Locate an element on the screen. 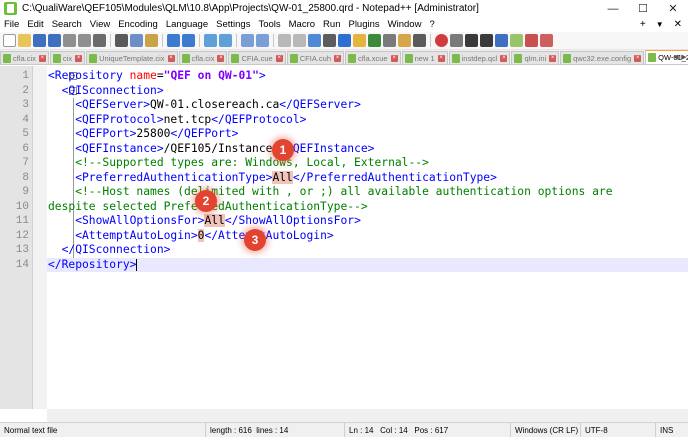  save-icon is located at coordinates (39, 40).